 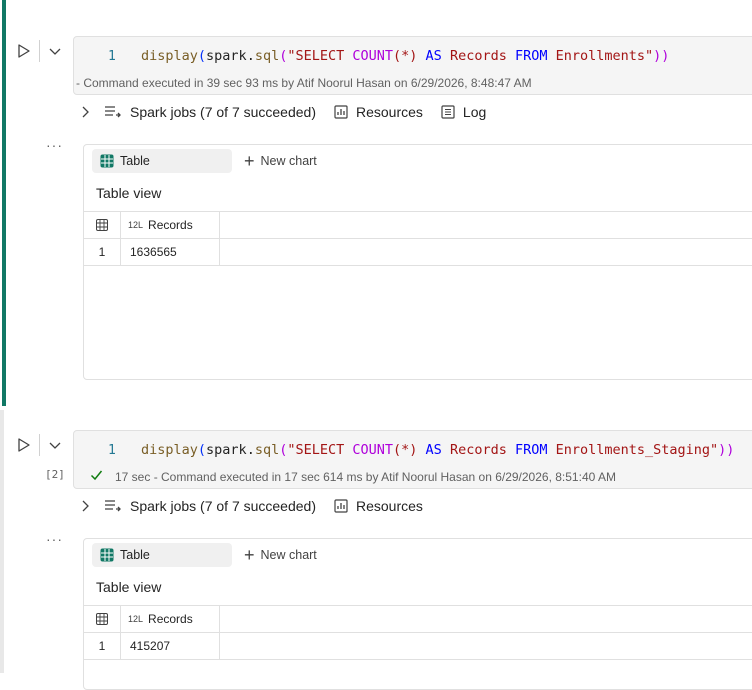 I want to click on active-cell-indicator, so click(x=4, y=203).